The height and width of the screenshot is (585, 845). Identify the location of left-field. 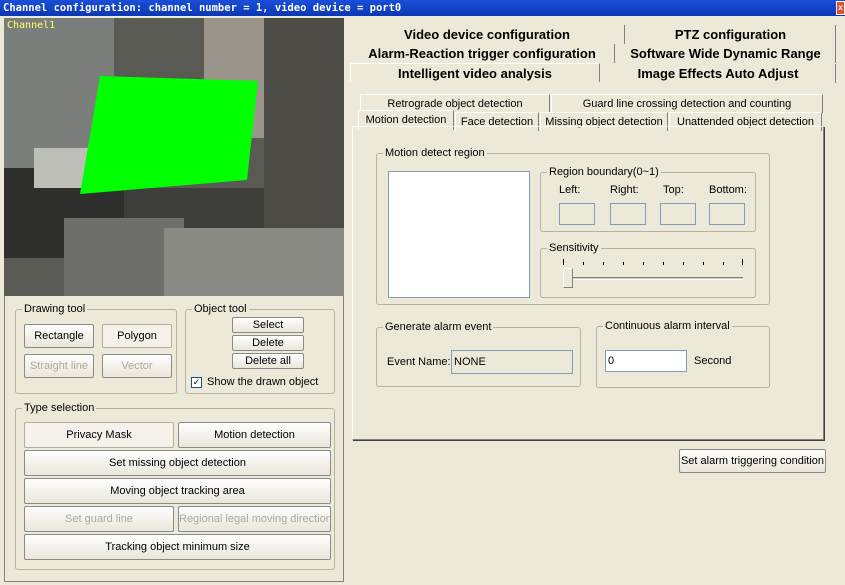
(577, 214).